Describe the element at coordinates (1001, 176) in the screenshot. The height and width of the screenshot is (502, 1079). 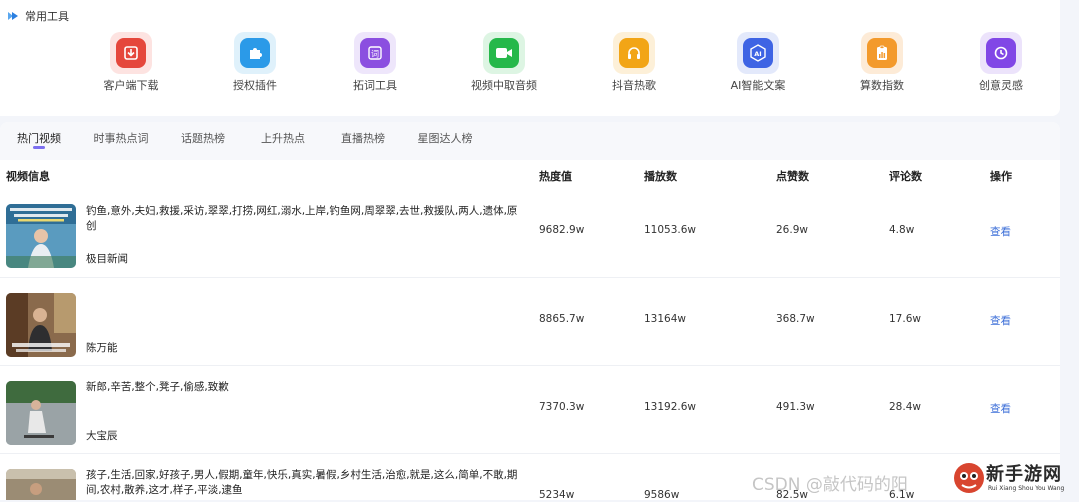
I see `header-action: 操作` at that location.